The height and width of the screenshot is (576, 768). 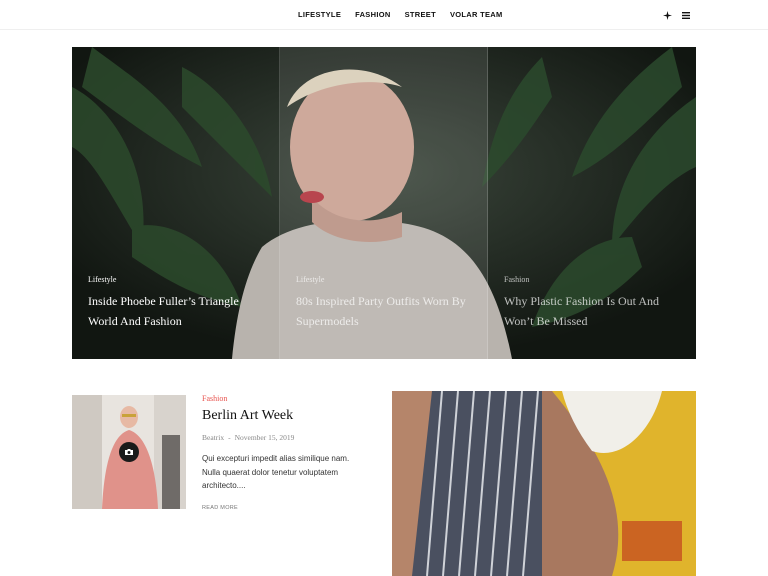 I want to click on camera-icon, so click(x=129, y=452).